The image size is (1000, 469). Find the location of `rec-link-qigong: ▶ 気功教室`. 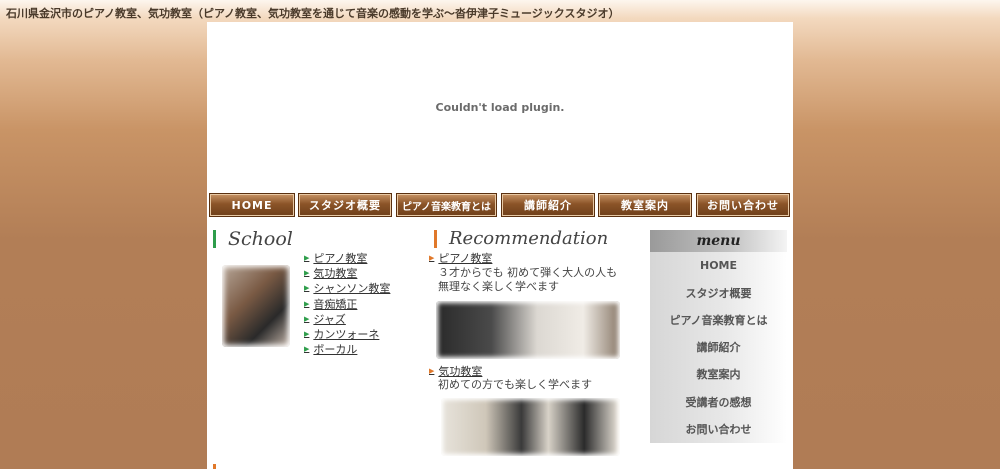

rec-link-qigong: ▶ 気功教室 is located at coordinates (455, 371).